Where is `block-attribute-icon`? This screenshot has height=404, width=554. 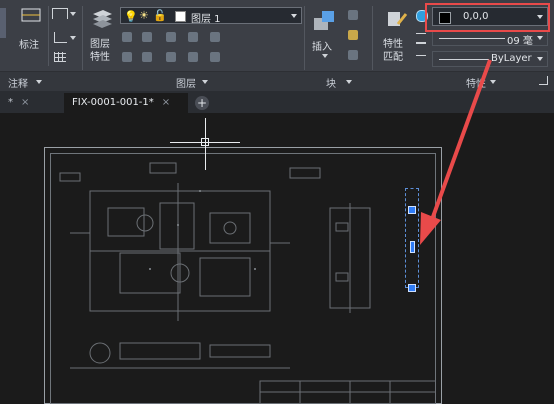
block-attribute-icon is located at coordinates (353, 55).